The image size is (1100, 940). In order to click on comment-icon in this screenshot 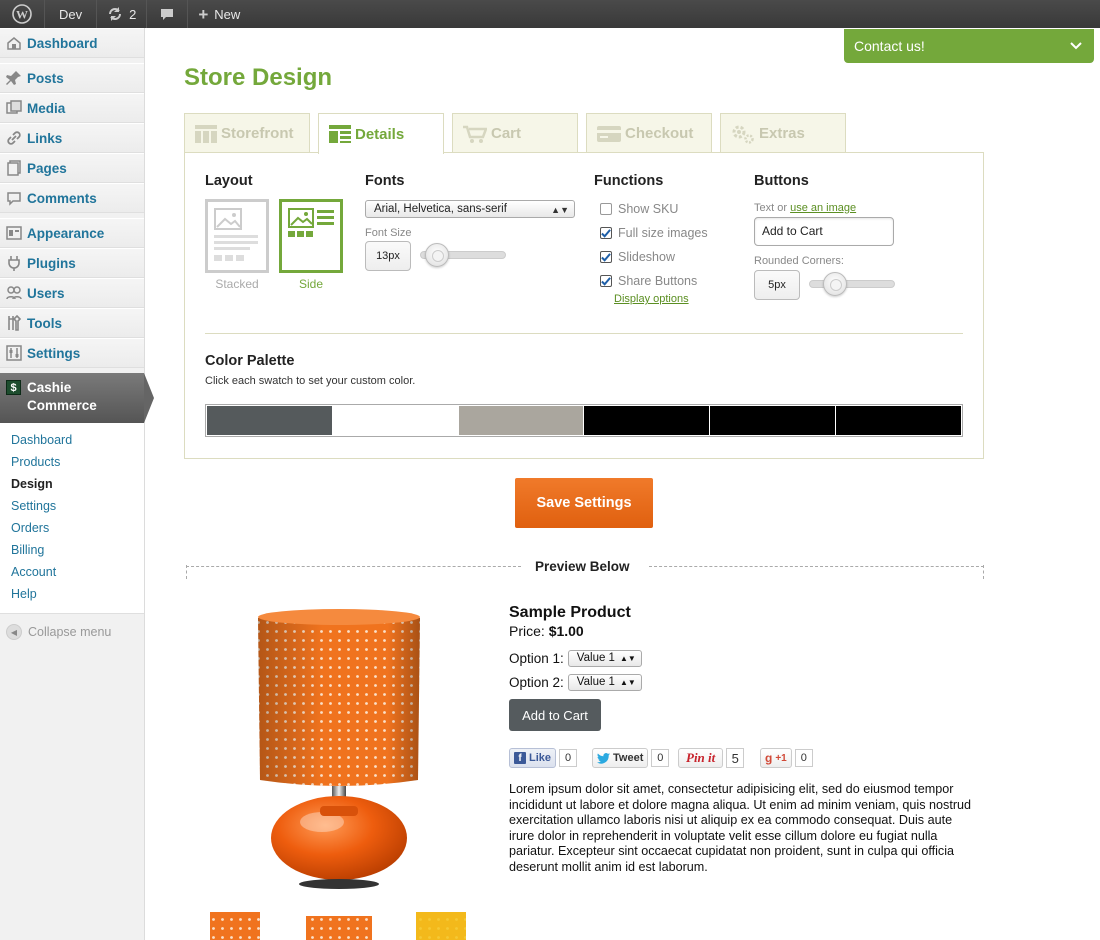, I will do `click(14, 199)`.